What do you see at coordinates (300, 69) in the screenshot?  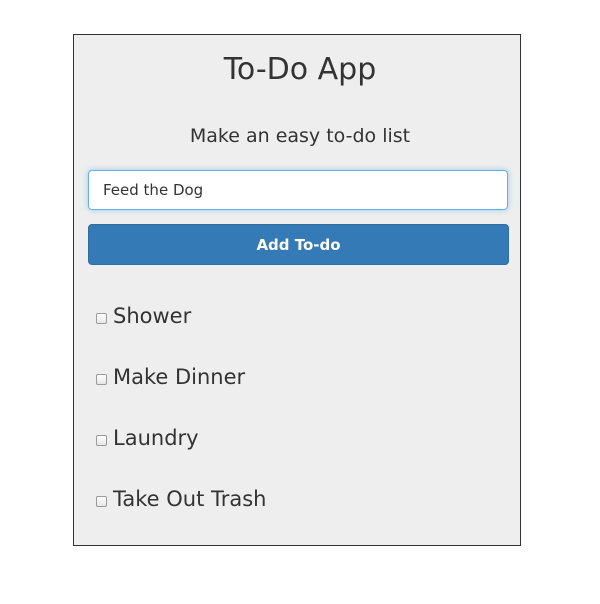 I see `app-title: To-Do App` at bounding box center [300, 69].